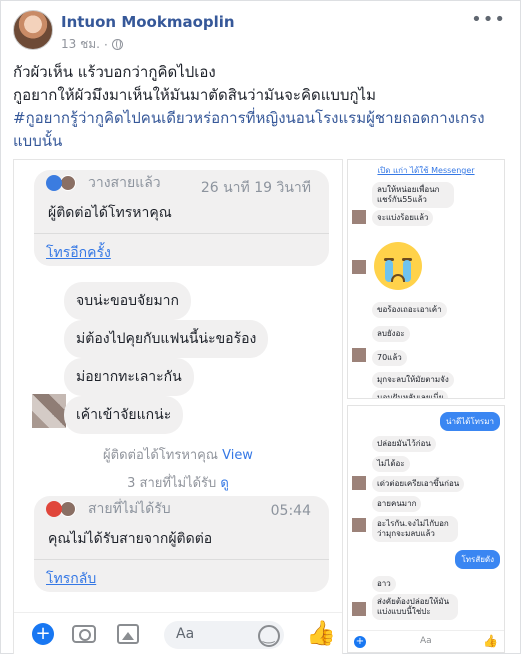 The height and width of the screenshot is (654, 521). I want to click on post-line-1: กัวผัวเห็น แร้วบอกว่ากูคิดไปเอง, so click(114, 72).